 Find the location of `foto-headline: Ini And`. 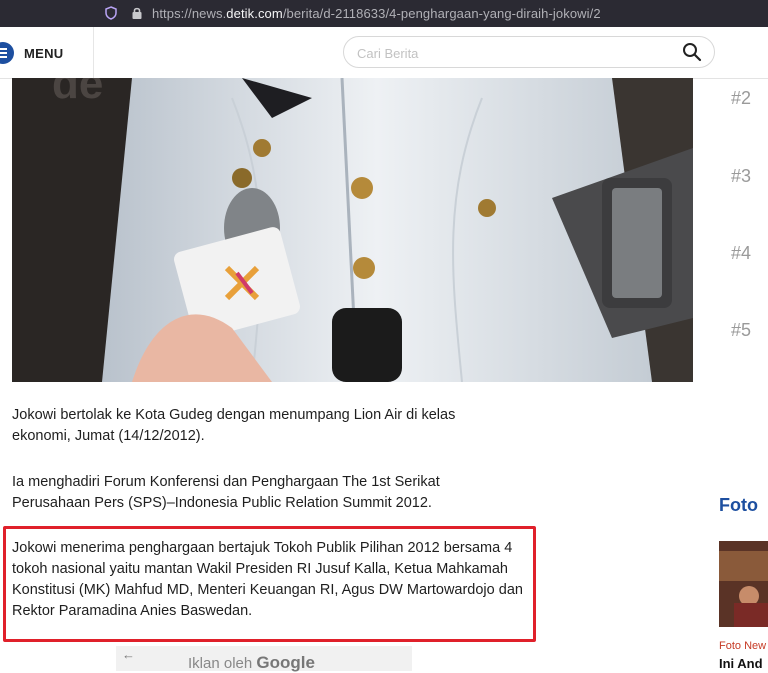

foto-headline: Ini And is located at coordinates (741, 663).